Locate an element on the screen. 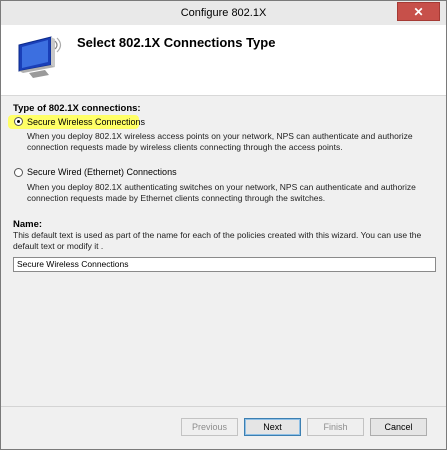 The height and width of the screenshot is (450, 447). window-title: Configure 802.1X is located at coordinates (223, 13).